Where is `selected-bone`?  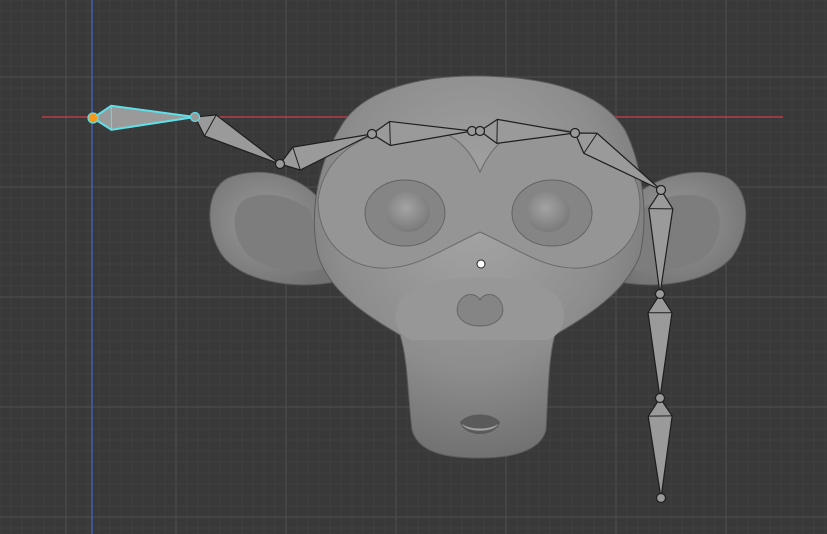
selected-bone is located at coordinates (143, 117).